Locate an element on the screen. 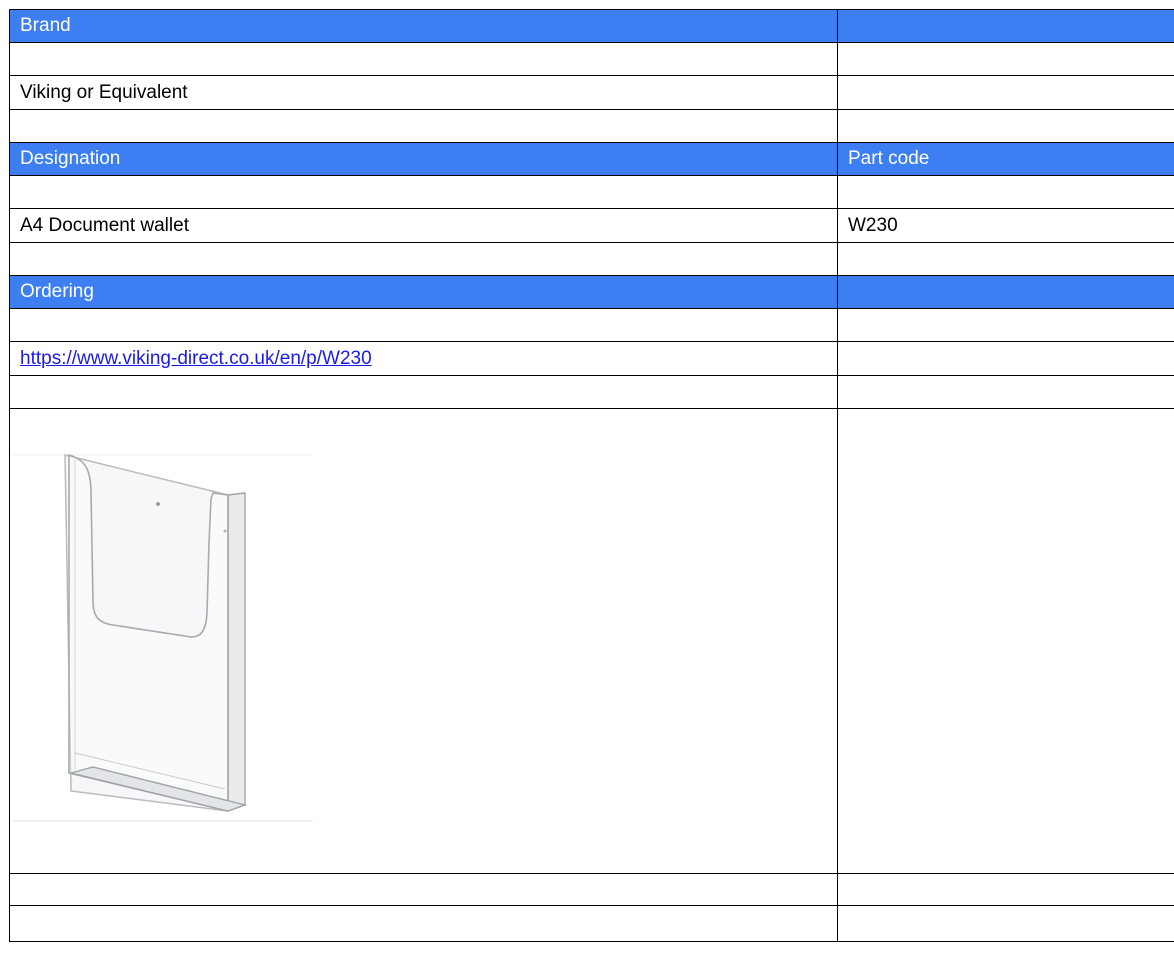  document-wallet-icon is located at coordinates (163, 637).